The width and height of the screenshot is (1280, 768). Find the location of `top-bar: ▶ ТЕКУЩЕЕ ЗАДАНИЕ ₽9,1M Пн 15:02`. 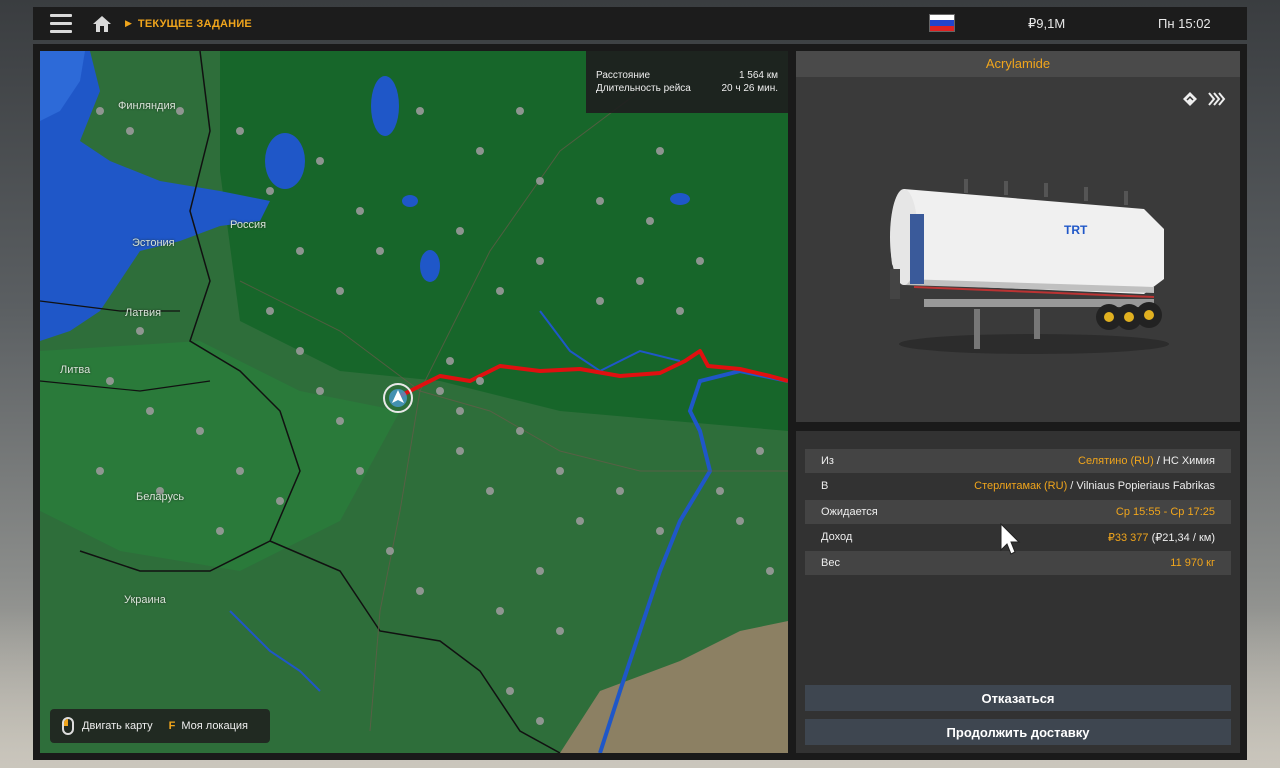

top-bar: ▶ ТЕКУЩЕЕ ЗАДАНИЕ ₽9,1M Пн 15:02 is located at coordinates (640, 23).